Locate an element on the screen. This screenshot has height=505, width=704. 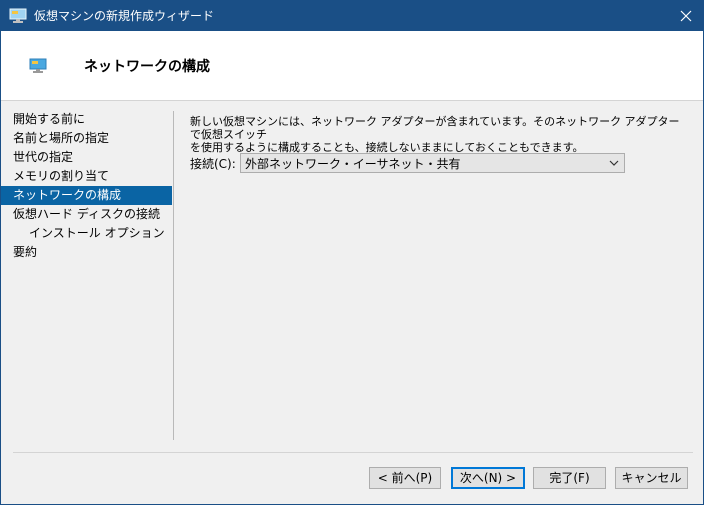
step-summary: 要約 is located at coordinates (86, 252).